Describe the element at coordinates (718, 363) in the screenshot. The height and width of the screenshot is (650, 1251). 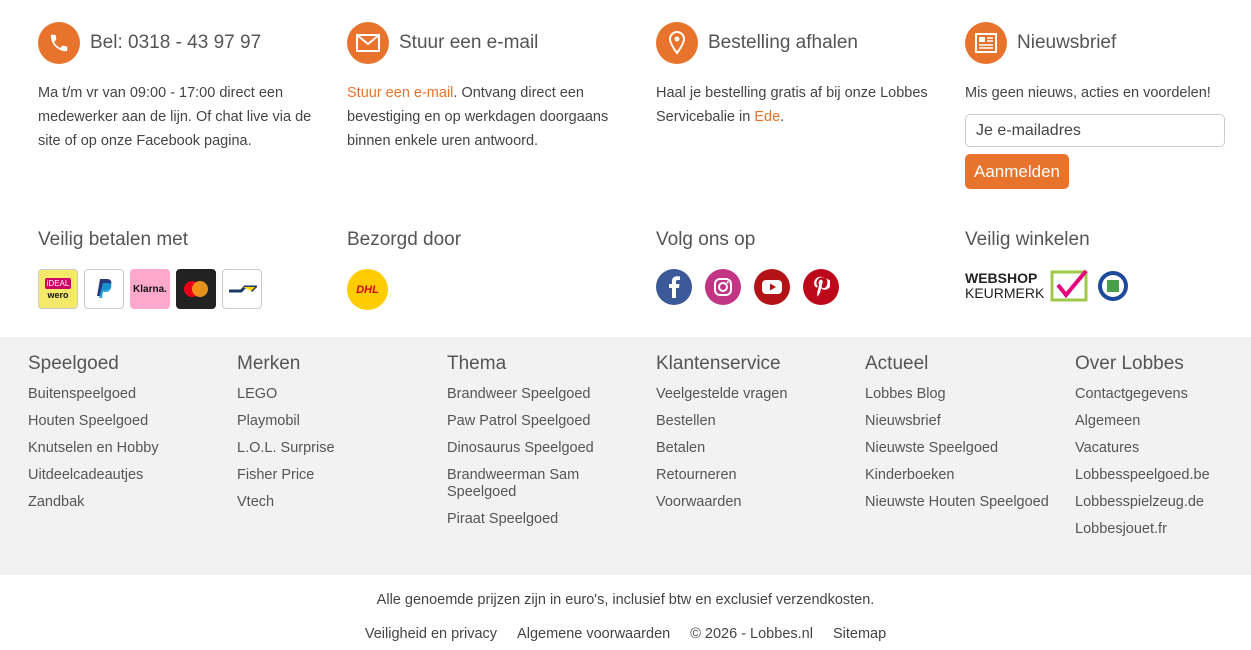
I see `column-title: Klantenservice` at that location.